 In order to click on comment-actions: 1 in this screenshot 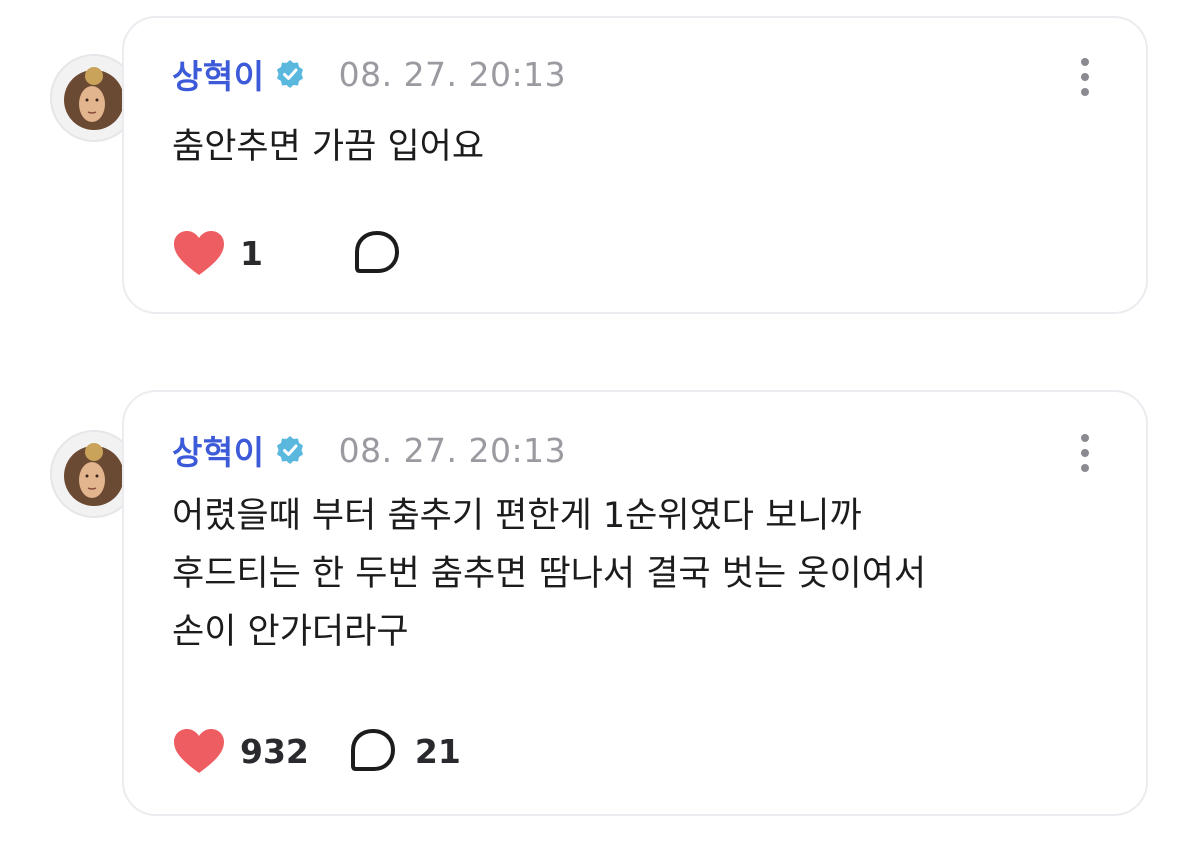, I will do `click(286, 253)`.